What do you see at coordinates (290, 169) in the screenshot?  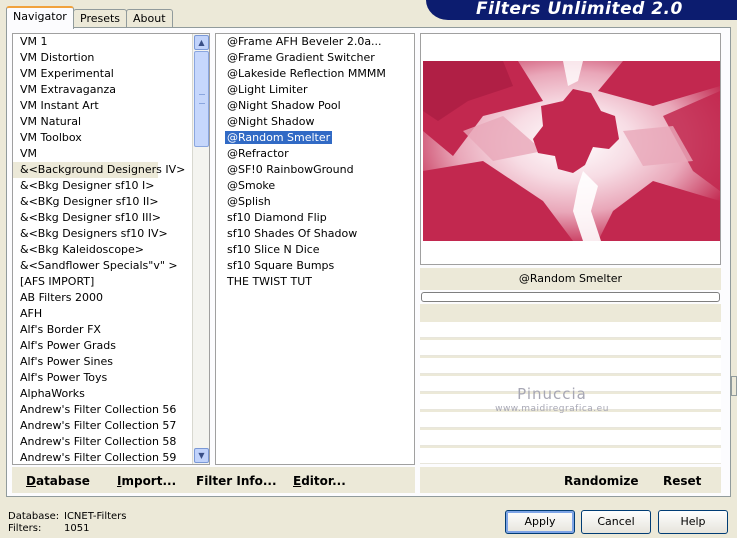 I see `filter-item-label: @SF!0 RainbowGround` at bounding box center [290, 169].